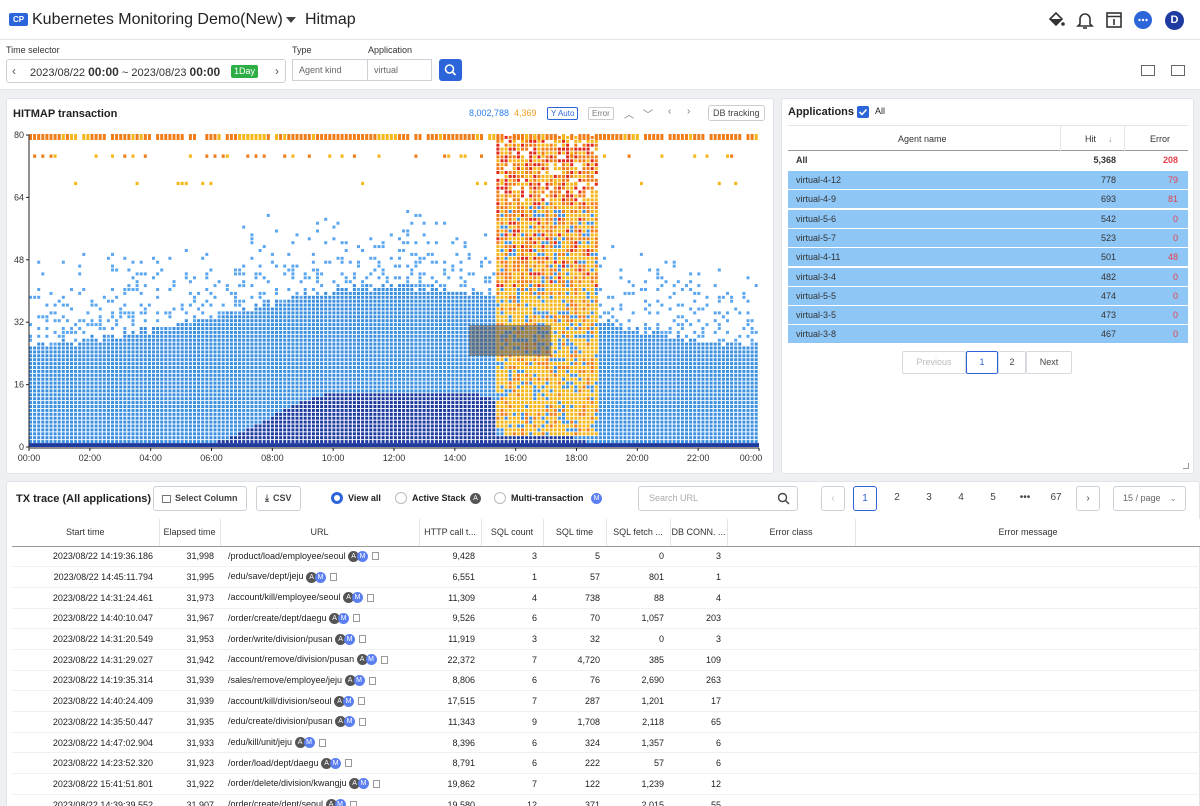 The image size is (1200, 806). Describe the element at coordinates (291, 20) in the screenshot. I see `chevron-down-icon` at that location.